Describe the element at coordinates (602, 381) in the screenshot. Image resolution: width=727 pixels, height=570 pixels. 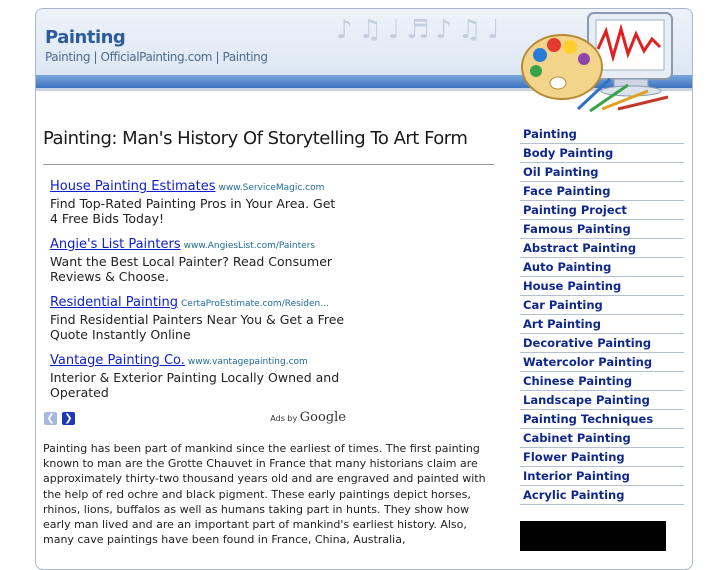
I see `sidebar-item-chinese-painting: Chinese Painting` at that location.